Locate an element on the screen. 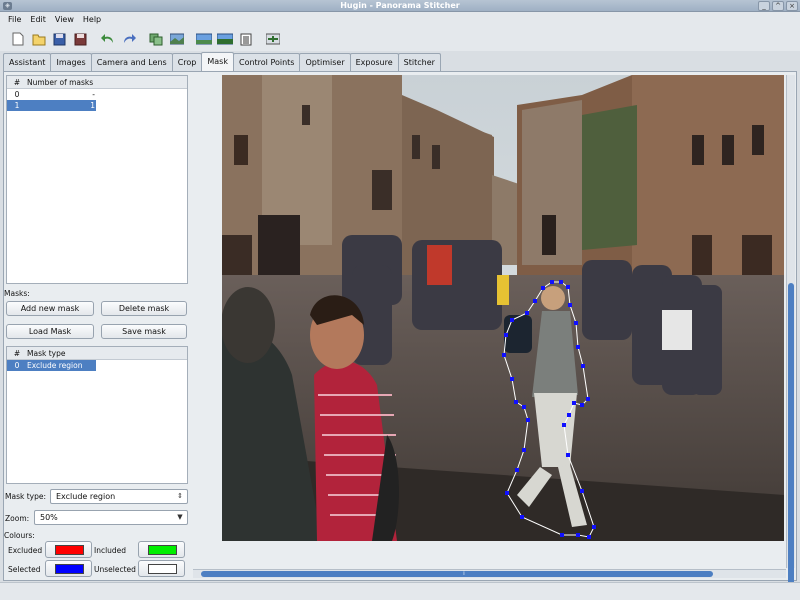 This screenshot has width=800, height=600. control-points-icon is located at coordinates (245, 39).